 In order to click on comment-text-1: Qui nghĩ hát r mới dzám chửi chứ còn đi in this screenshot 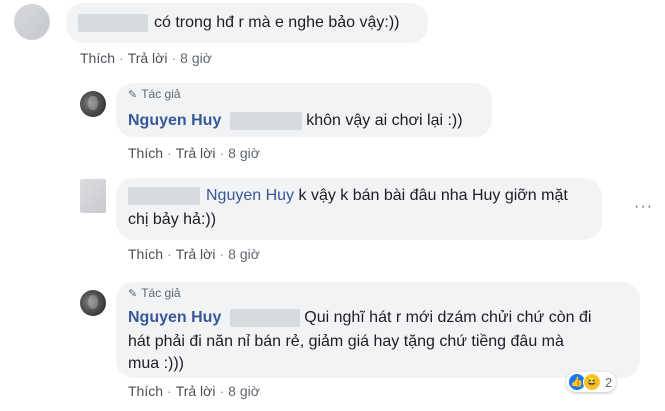, I will do `click(448, 317)`.